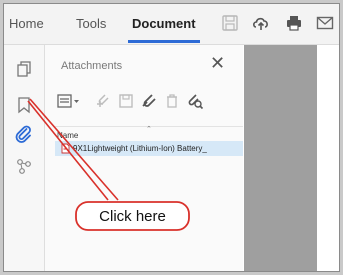 The height and width of the screenshot is (275, 343). I want to click on menu-document: Document, so click(164, 23).